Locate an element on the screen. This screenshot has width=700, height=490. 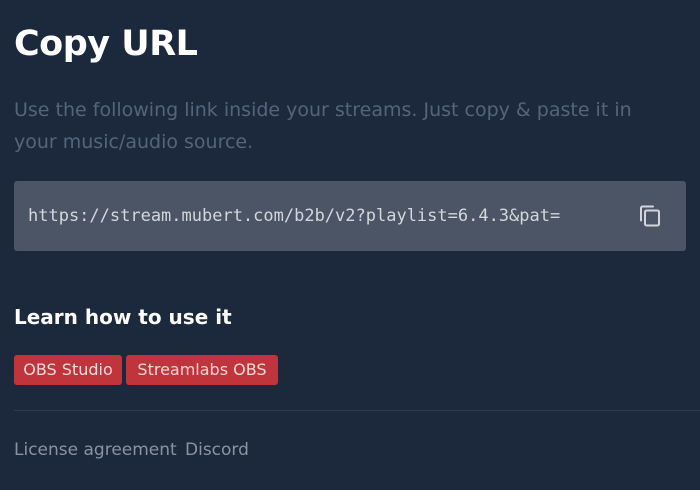
learn-heading: Learn how to use it is located at coordinates (123, 317).